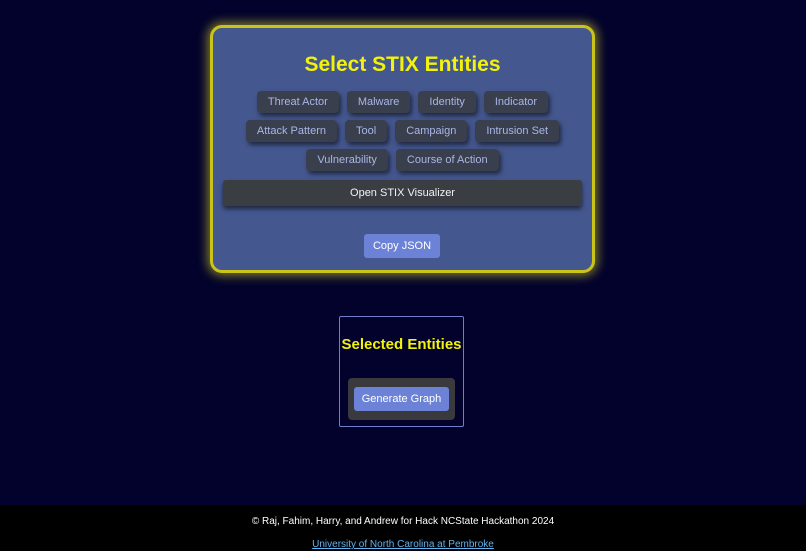  What do you see at coordinates (366, 131) in the screenshot?
I see `entity-button-tool: Tool` at bounding box center [366, 131].